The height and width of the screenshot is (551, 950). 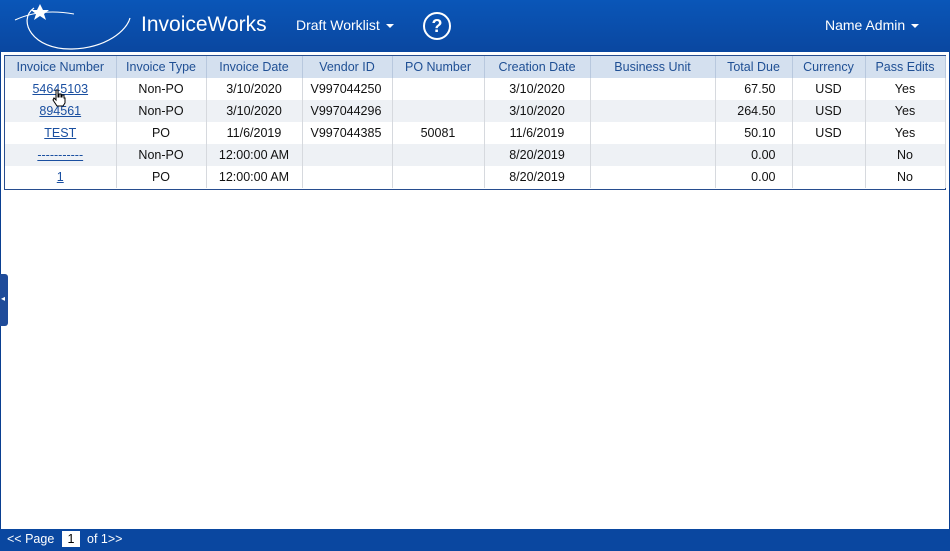 I want to click on table-row: 1 PO 12:00:00 AM 8/20/2019 0.00 No, so click(x=475, y=177).